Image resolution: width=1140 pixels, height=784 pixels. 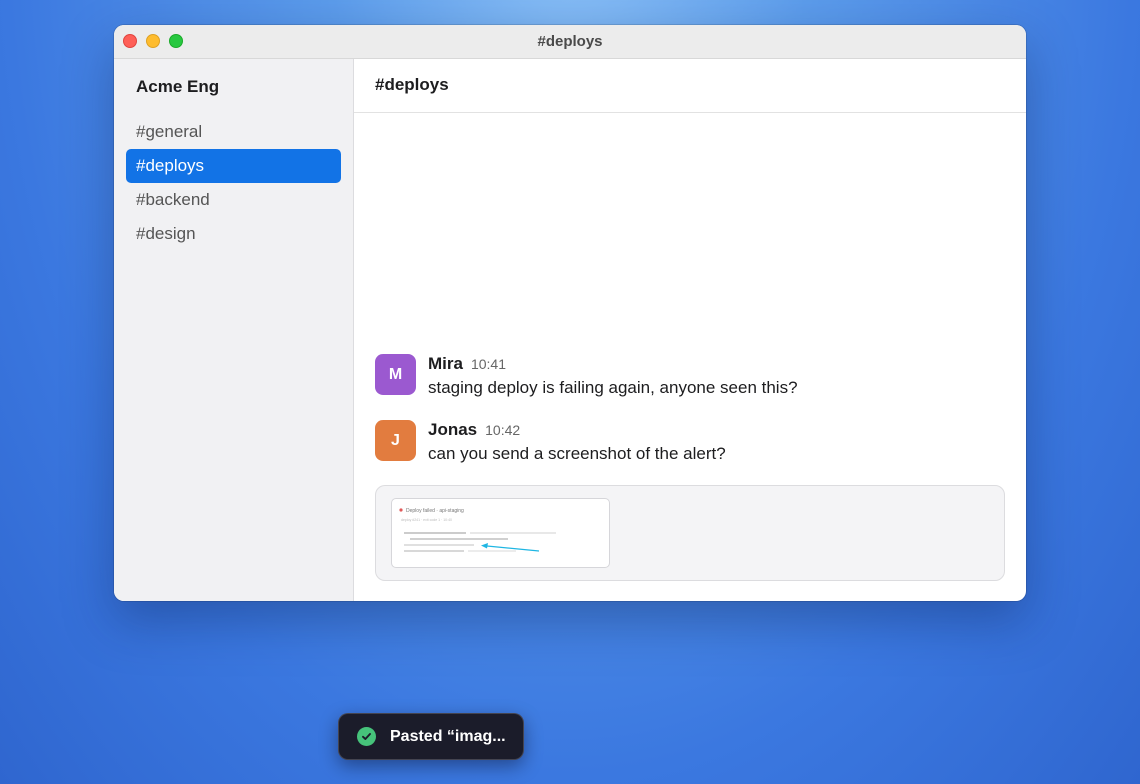 I want to click on check-circle-icon, so click(x=366, y=736).